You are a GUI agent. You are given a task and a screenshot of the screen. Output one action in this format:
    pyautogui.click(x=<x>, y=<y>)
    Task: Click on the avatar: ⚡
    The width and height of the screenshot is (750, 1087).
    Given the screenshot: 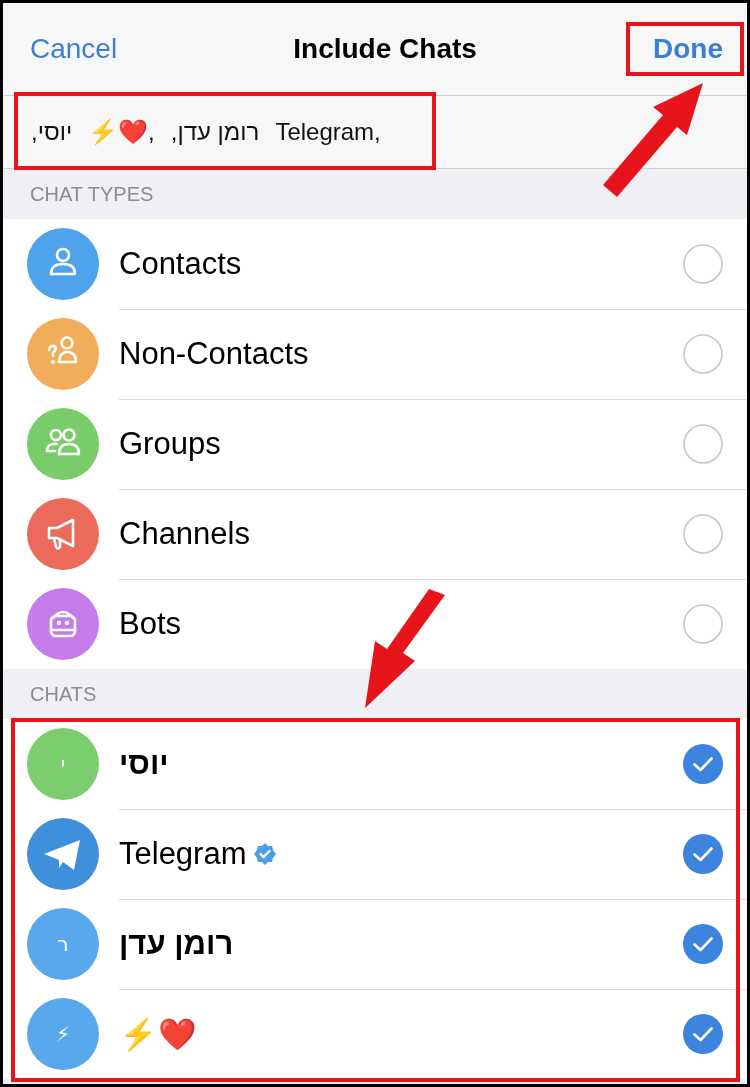 What is the action you would take?
    pyautogui.click(x=63, y=1034)
    